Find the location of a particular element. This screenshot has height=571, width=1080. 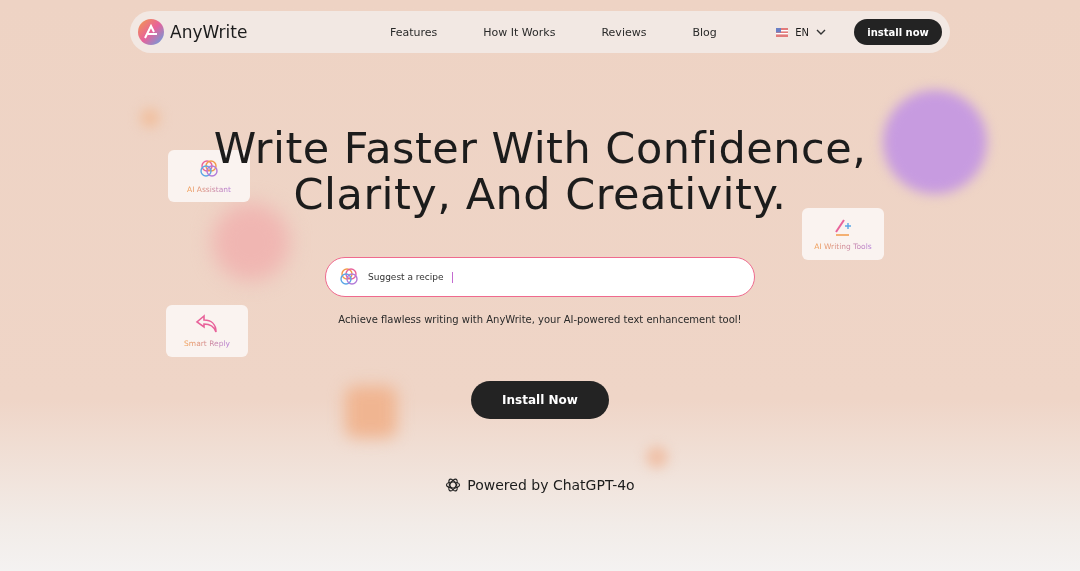

nav-link: How It Works is located at coordinates (519, 32).